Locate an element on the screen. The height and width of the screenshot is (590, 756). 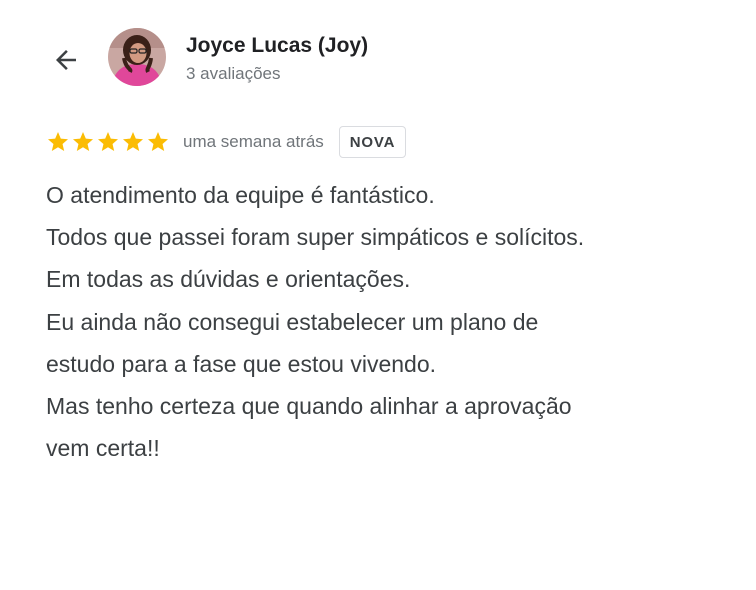
profile-photo is located at coordinates (137, 57).